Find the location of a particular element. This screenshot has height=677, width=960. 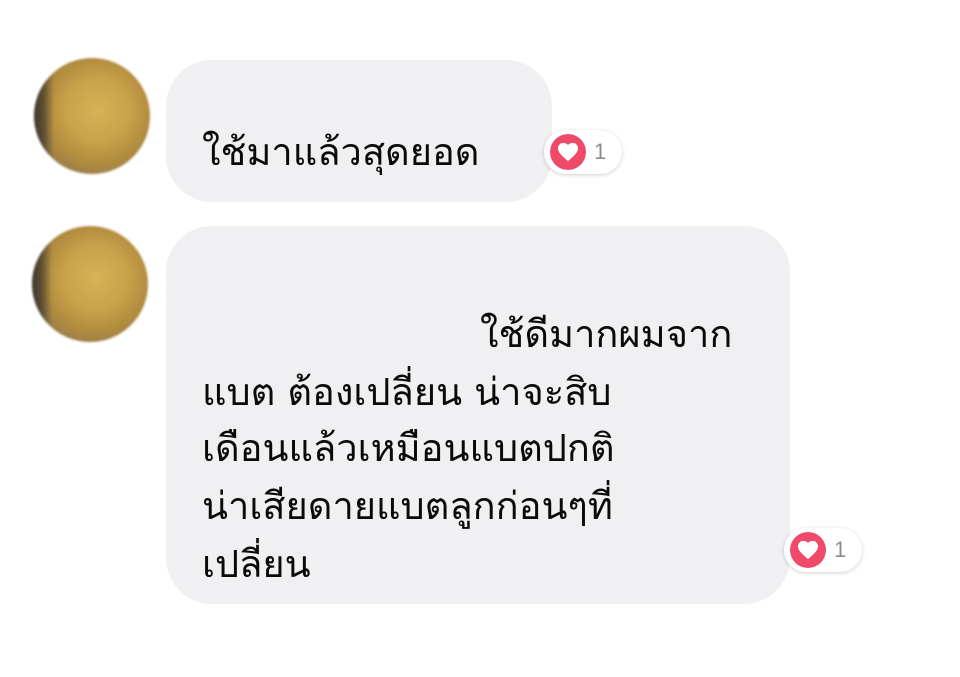

message-line: เปลี่ยน is located at coordinates (256, 564).